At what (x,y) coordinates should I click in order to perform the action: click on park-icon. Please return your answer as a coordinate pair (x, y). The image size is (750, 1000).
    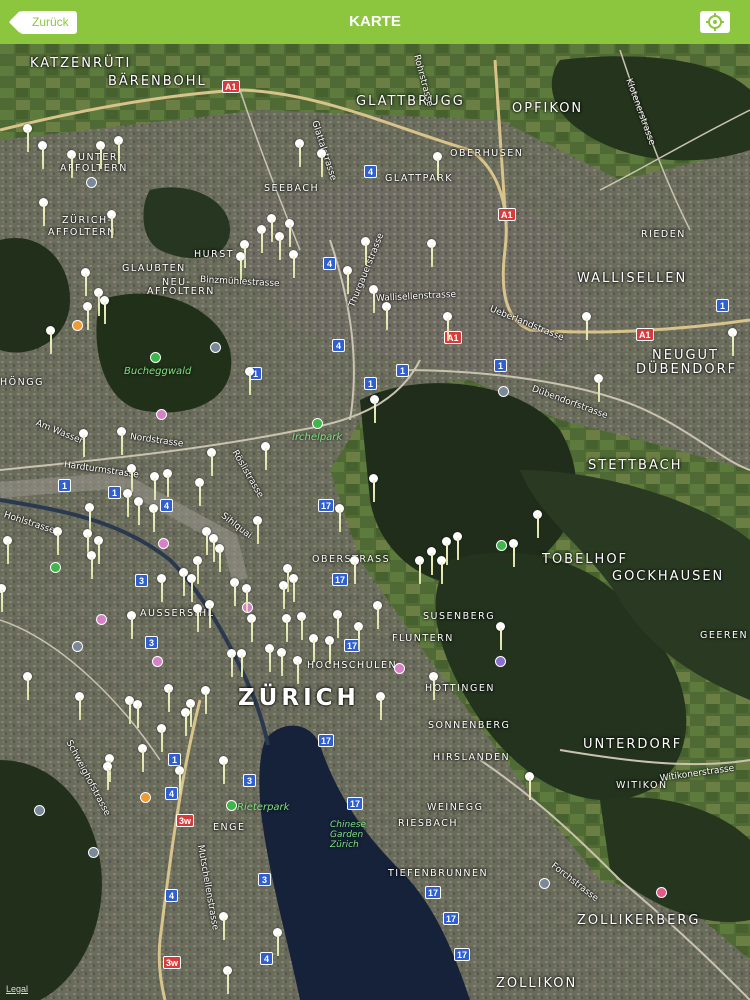
    Looking at the image, I should click on (317, 423).